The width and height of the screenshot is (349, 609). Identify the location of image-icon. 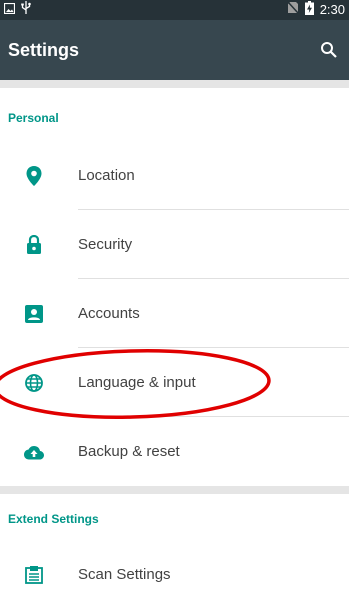
(9, 10).